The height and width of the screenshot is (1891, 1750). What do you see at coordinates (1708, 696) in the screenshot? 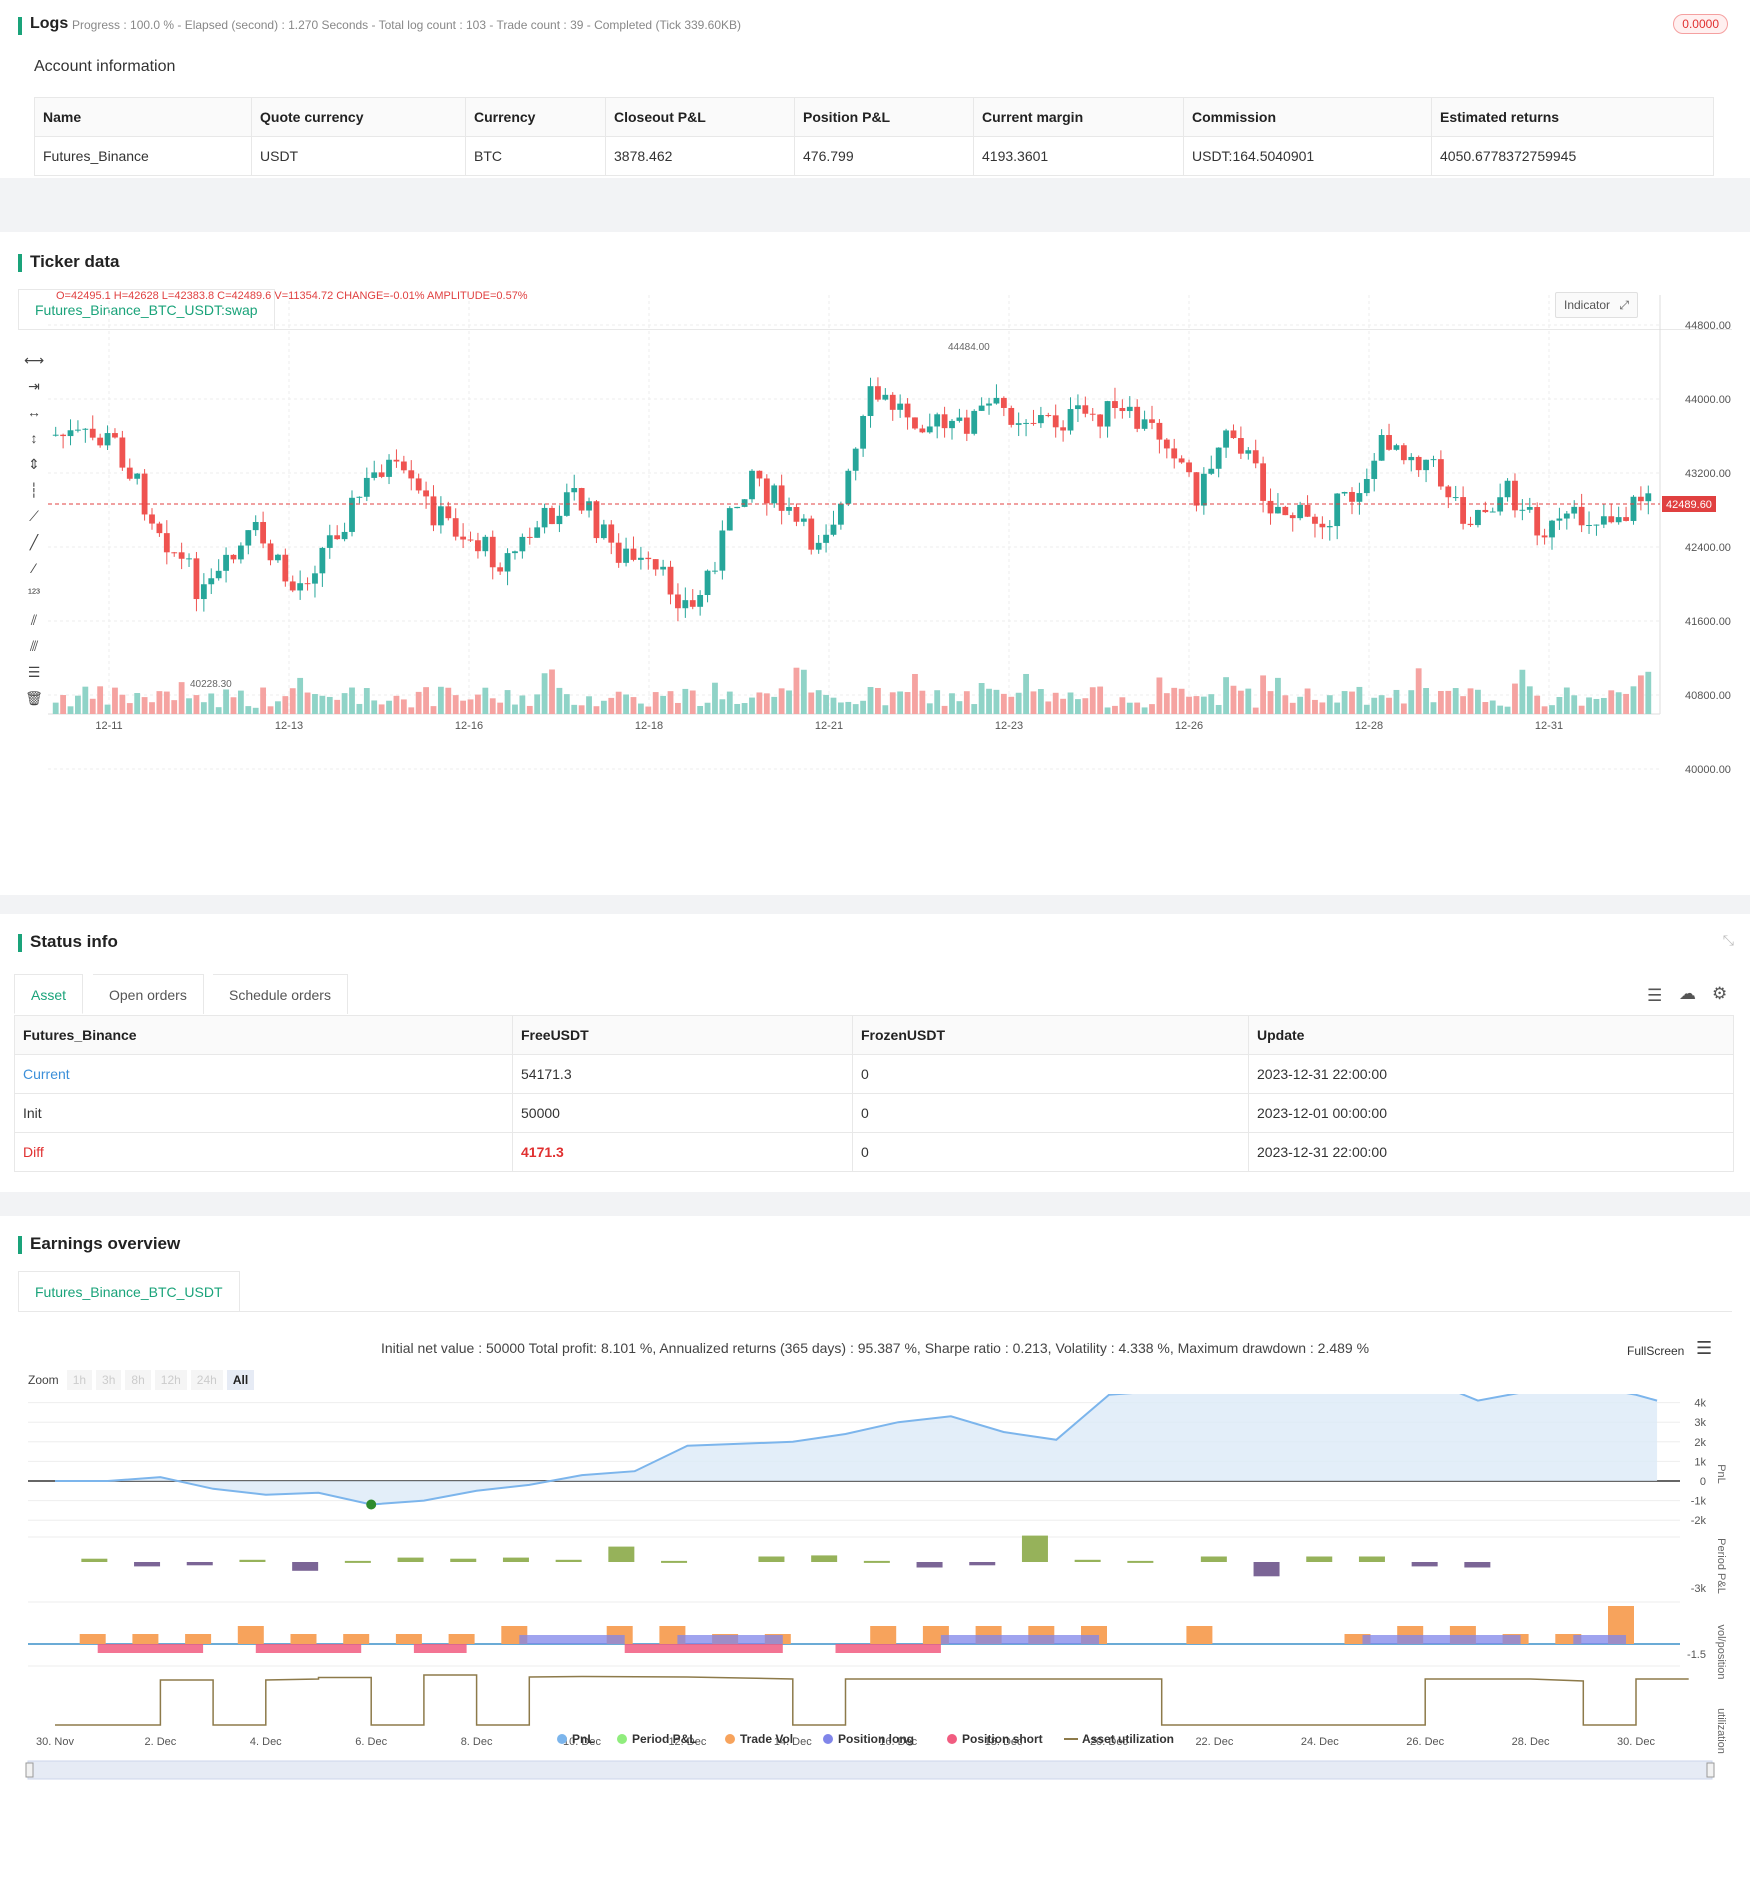
I see `y-tick-label: 40800.00` at bounding box center [1708, 696].